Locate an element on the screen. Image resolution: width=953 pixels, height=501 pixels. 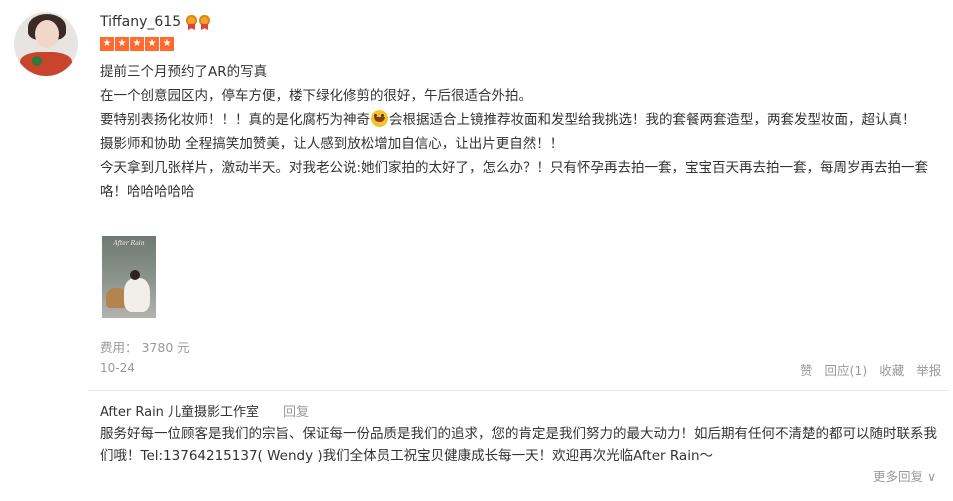
avatar-face is located at coordinates (47, 34).